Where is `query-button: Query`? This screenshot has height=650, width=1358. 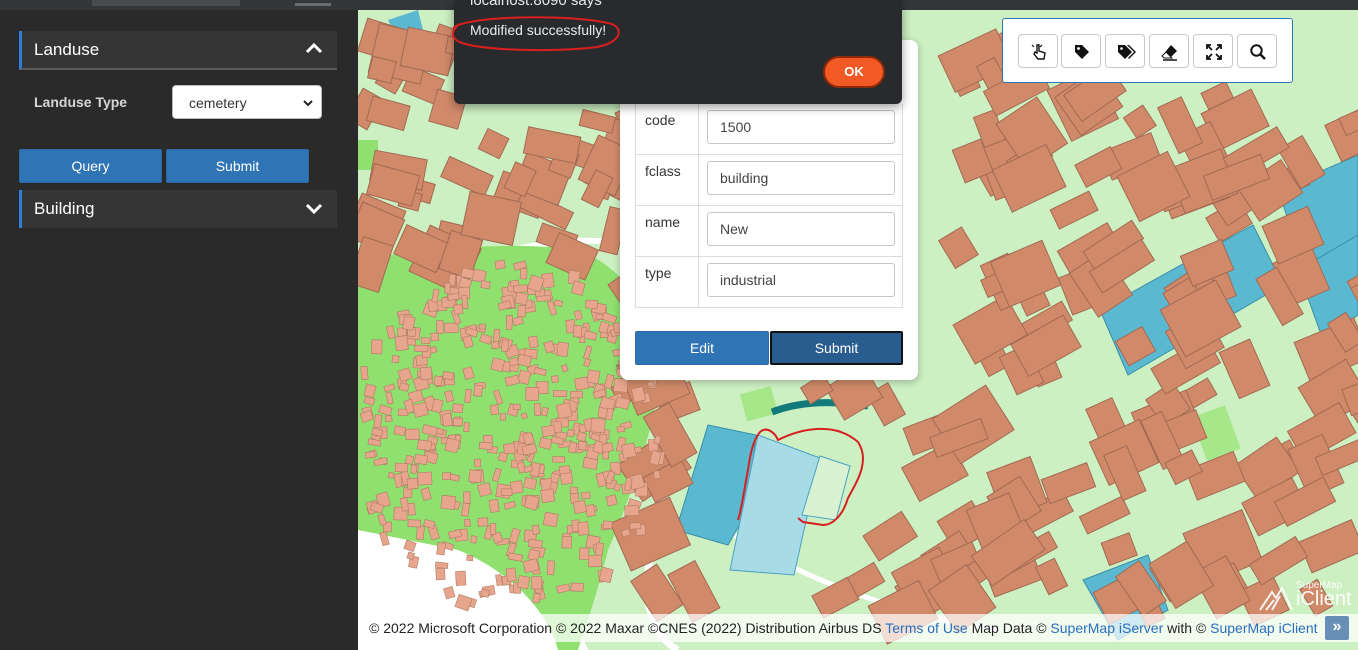 query-button: Query is located at coordinates (90, 166).